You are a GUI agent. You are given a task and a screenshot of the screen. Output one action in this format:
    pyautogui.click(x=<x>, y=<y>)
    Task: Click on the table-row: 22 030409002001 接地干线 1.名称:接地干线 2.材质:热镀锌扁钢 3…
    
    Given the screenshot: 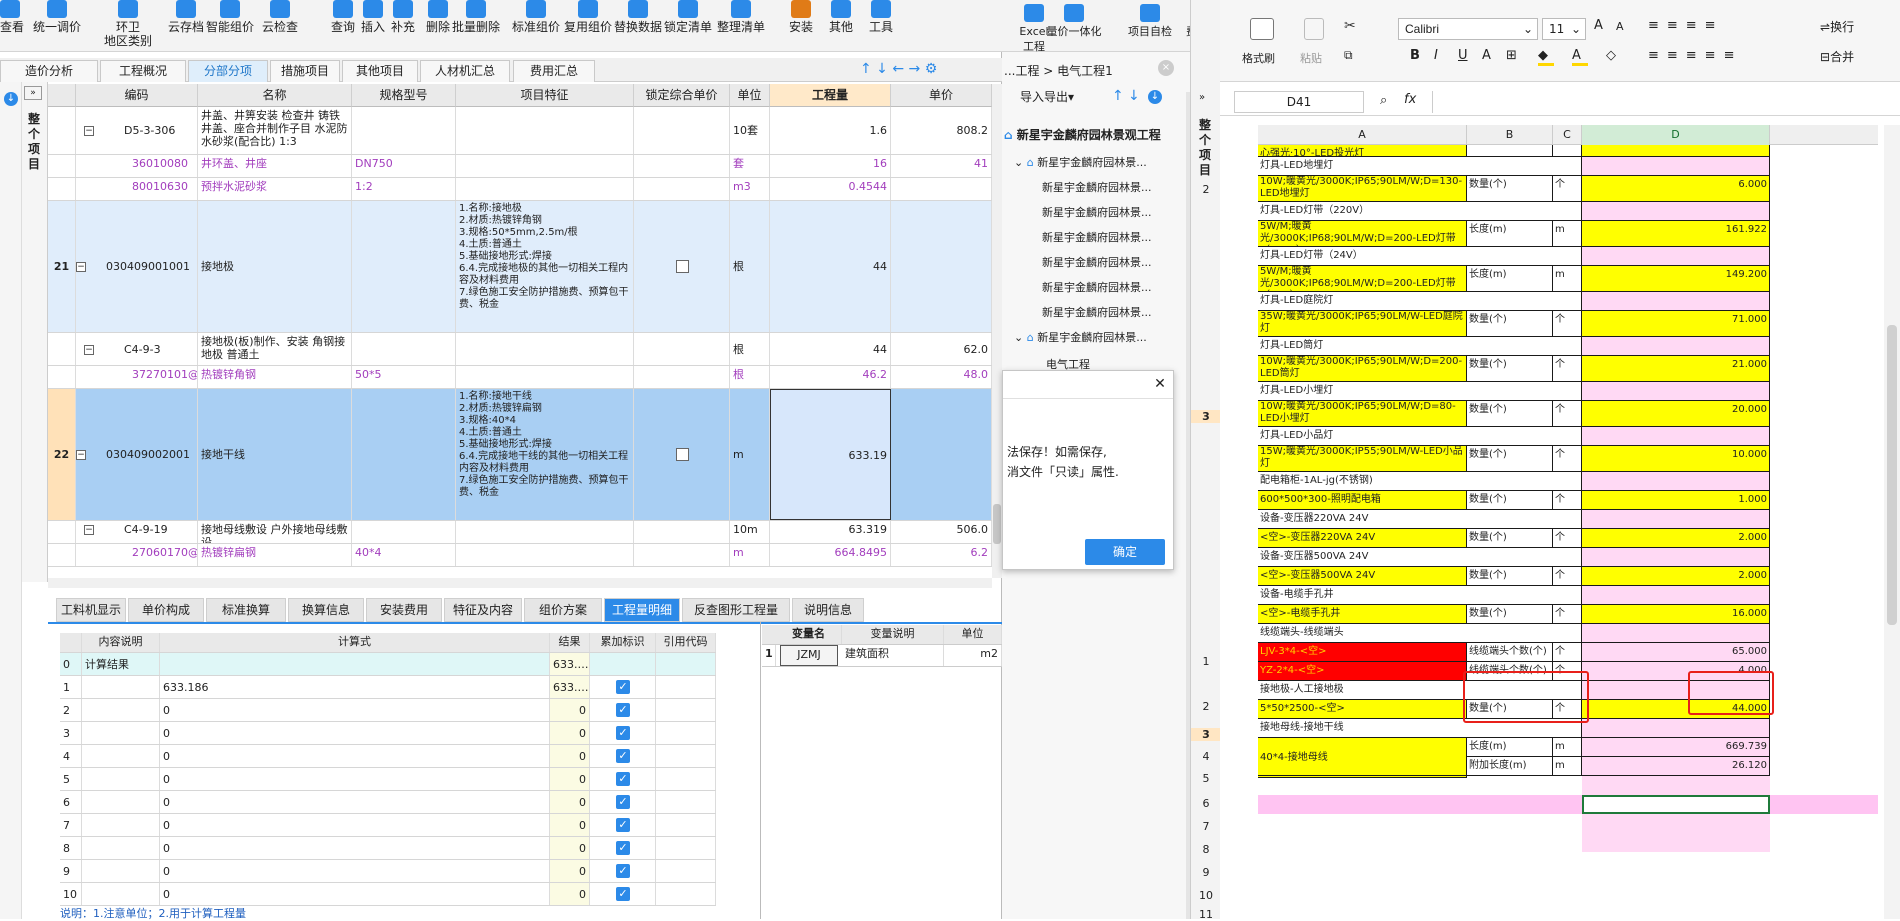 What is the action you would take?
    pyautogui.click(x=520, y=455)
    